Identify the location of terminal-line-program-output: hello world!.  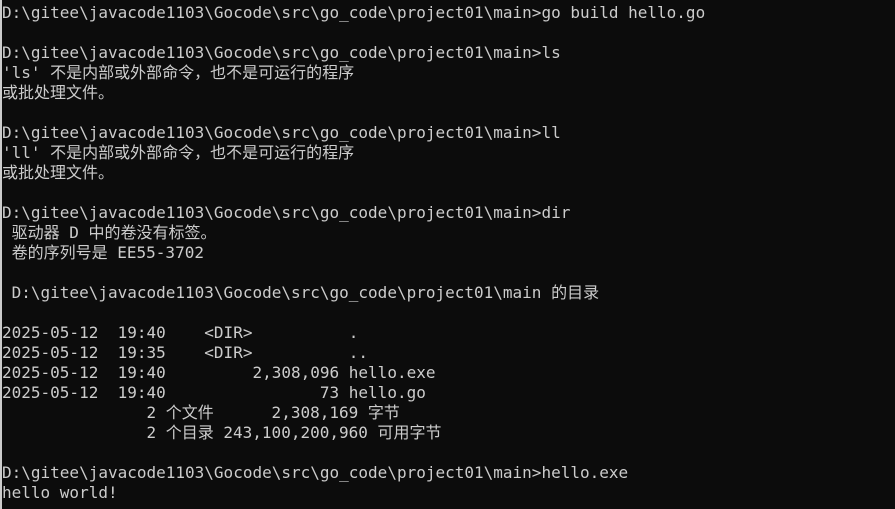
(60, 492).